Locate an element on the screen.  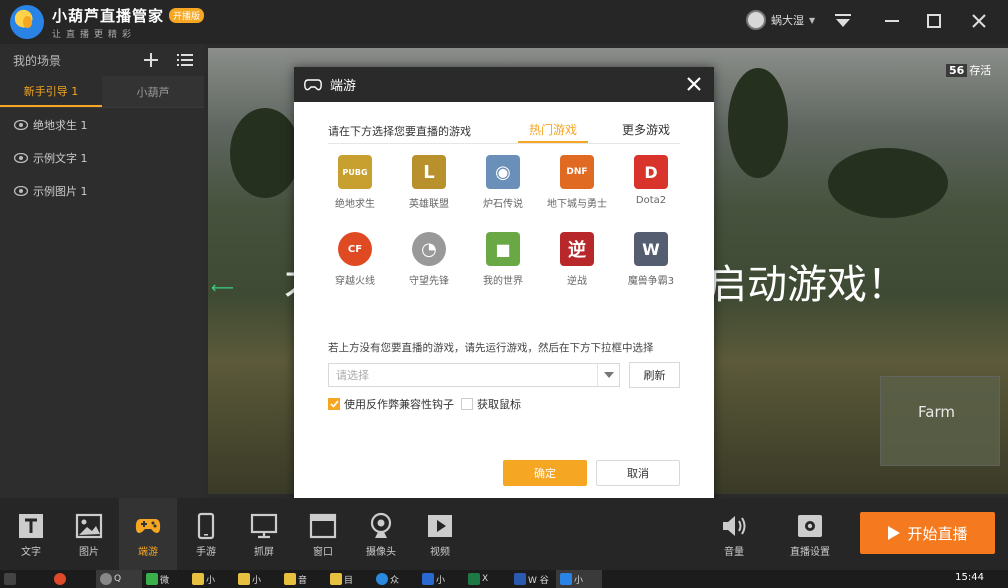
tool-pc-game: 端游 is located at coordinates (148, 534).